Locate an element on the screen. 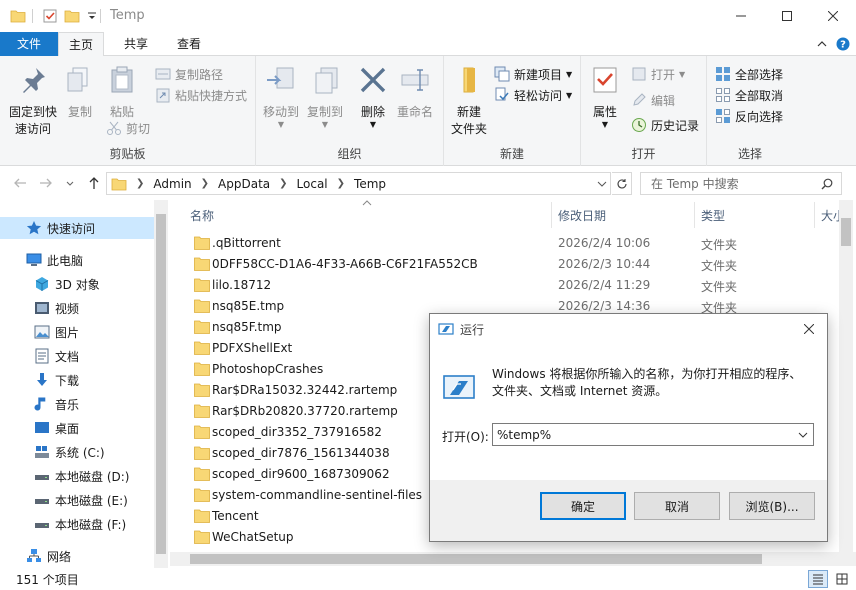 This screenshot has height=590, width=856. nav-drive-d: 本地磁盘 (D:) is located at coordinates (77, 476).